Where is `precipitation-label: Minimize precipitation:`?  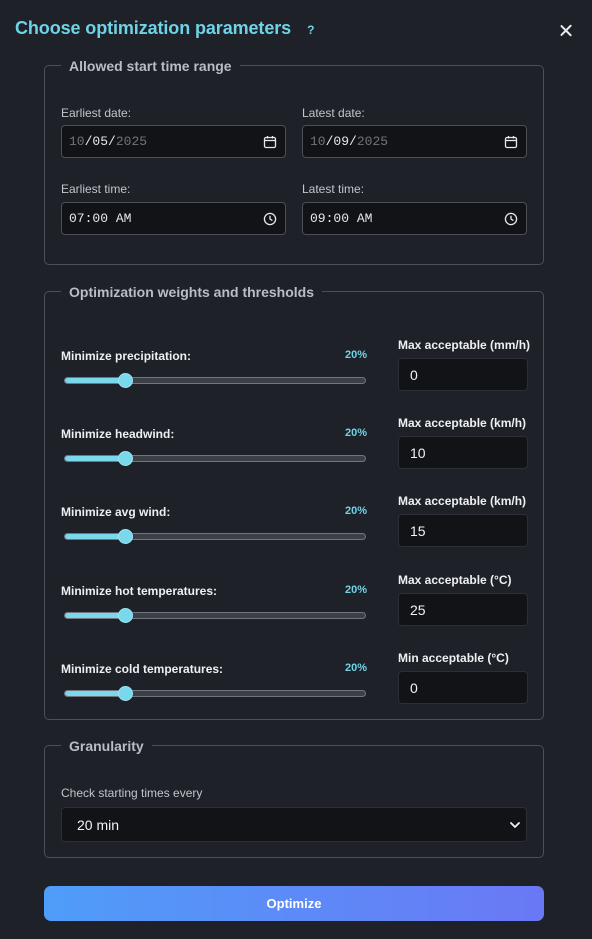 precipitation-label: Minimize precipitation: is located at coordinates (126, 356).